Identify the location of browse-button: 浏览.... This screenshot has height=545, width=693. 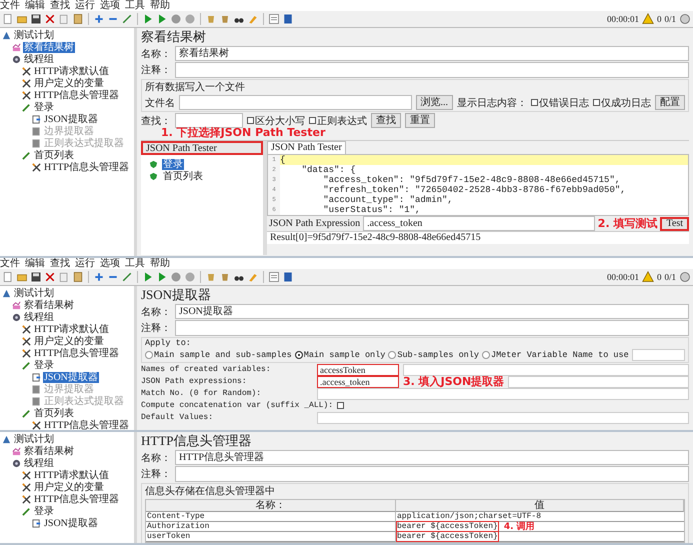
(434, 102).